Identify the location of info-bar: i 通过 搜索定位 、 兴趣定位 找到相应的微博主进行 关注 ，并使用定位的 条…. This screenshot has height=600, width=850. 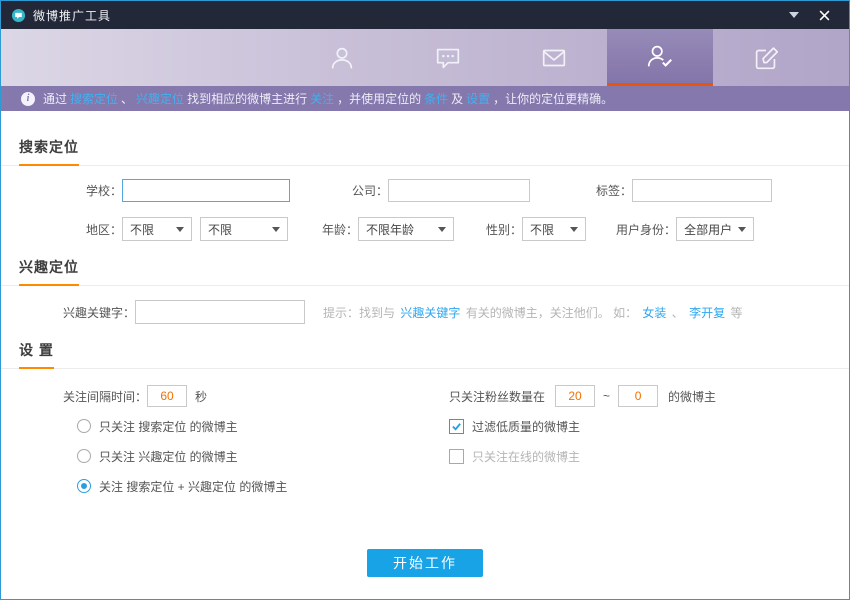
(425, 98).